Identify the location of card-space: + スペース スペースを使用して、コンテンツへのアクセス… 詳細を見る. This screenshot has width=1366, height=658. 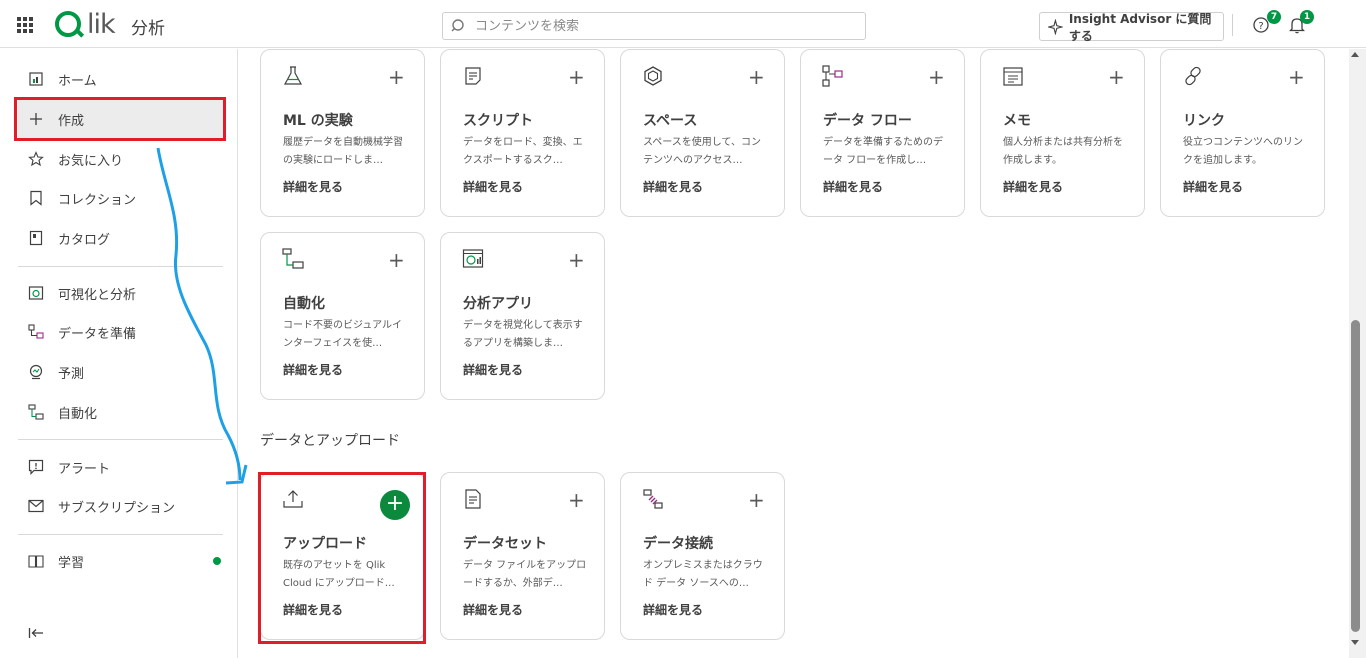
(702, 133).